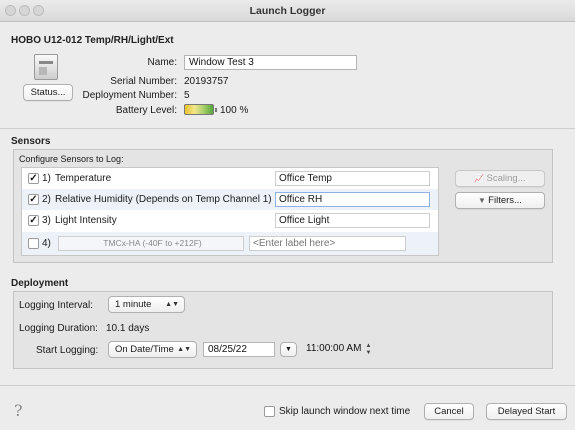 The width and height of the screenshot is (575, 430). What do you see at coordinates (10, 10) in the screenshot?
I see `close-window-icon` at bounding box center [10, 10].